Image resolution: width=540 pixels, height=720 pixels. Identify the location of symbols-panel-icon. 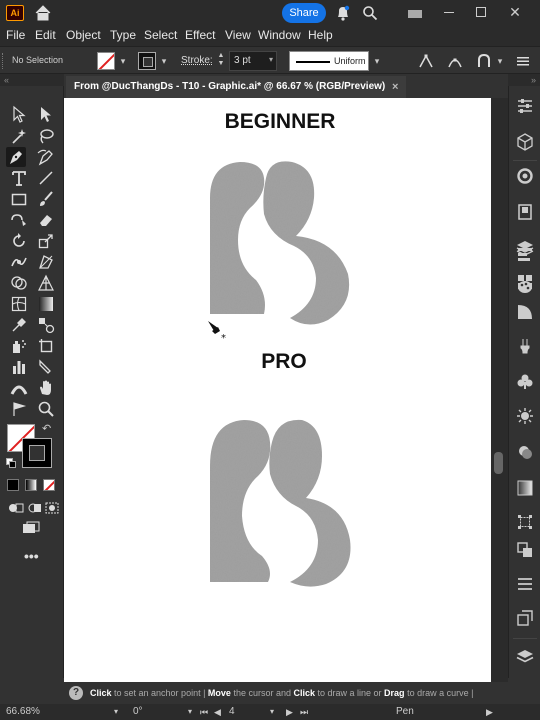
(525, 382).